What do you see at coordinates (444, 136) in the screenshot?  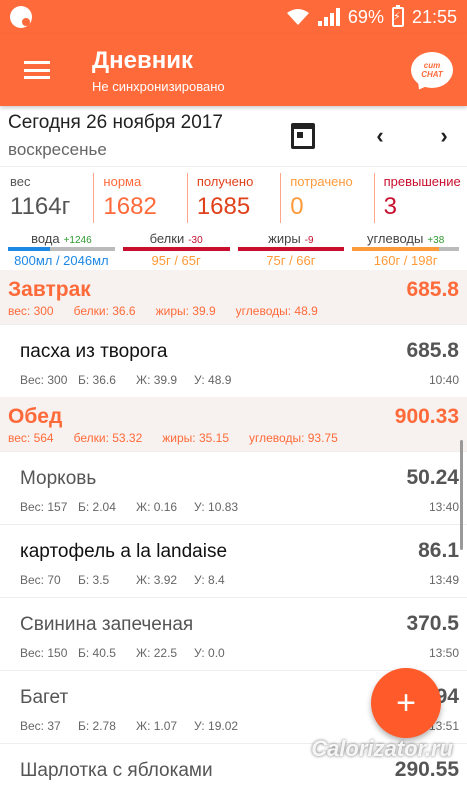 I see `next-day-button: ›` at bounding box center [444, 136].